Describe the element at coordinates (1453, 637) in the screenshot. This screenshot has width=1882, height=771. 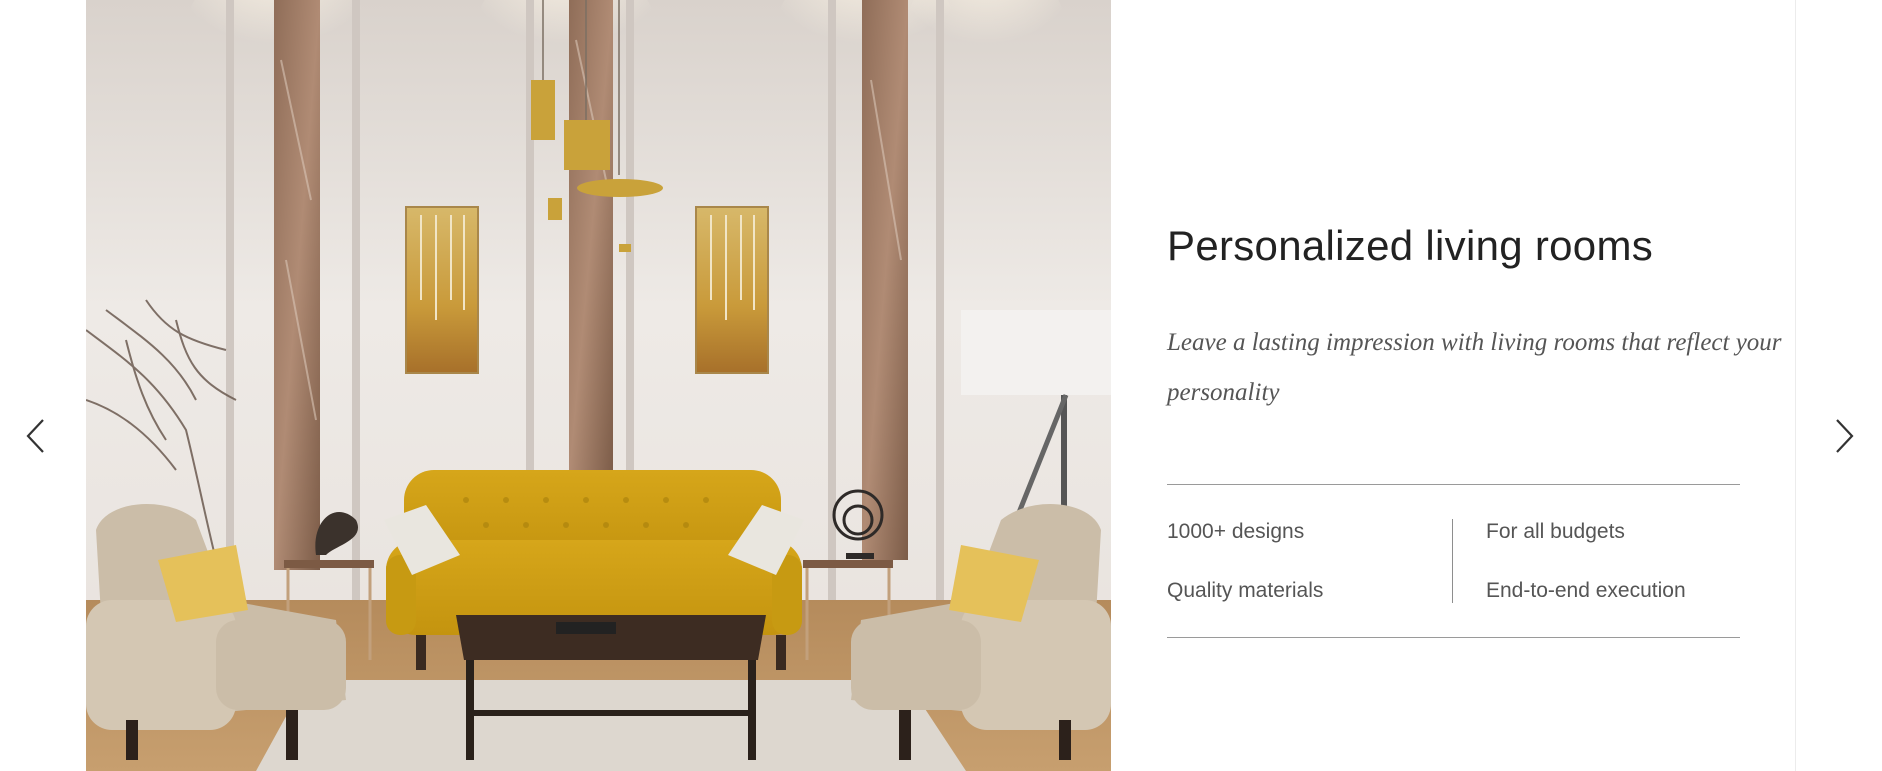
I see `divider-bottom` at that location.